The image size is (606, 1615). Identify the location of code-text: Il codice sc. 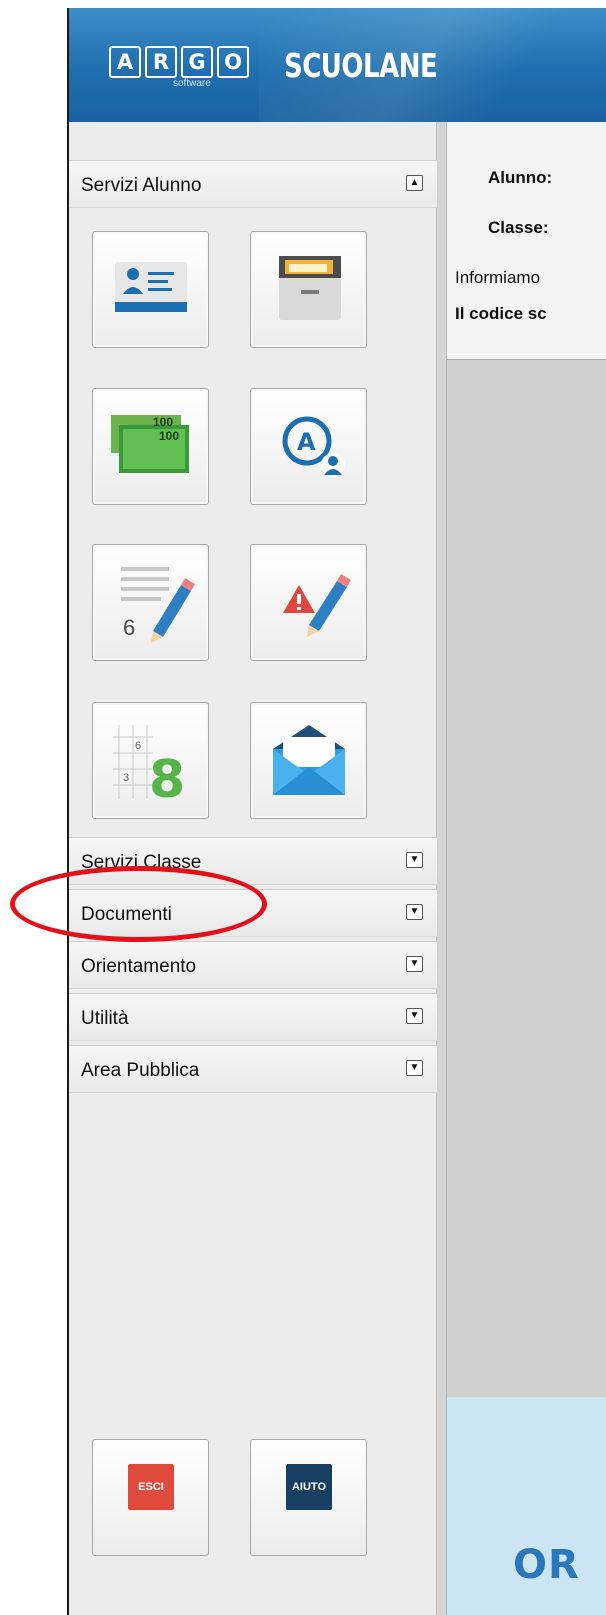
(501, 313).